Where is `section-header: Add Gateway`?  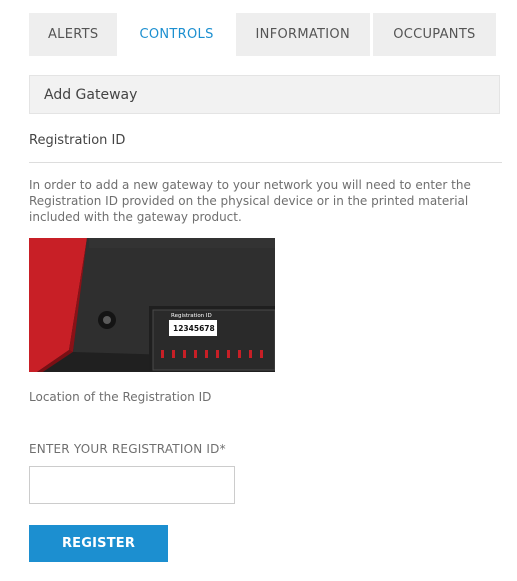 section-header: Add Gateway is located at coordinates (264, 94).